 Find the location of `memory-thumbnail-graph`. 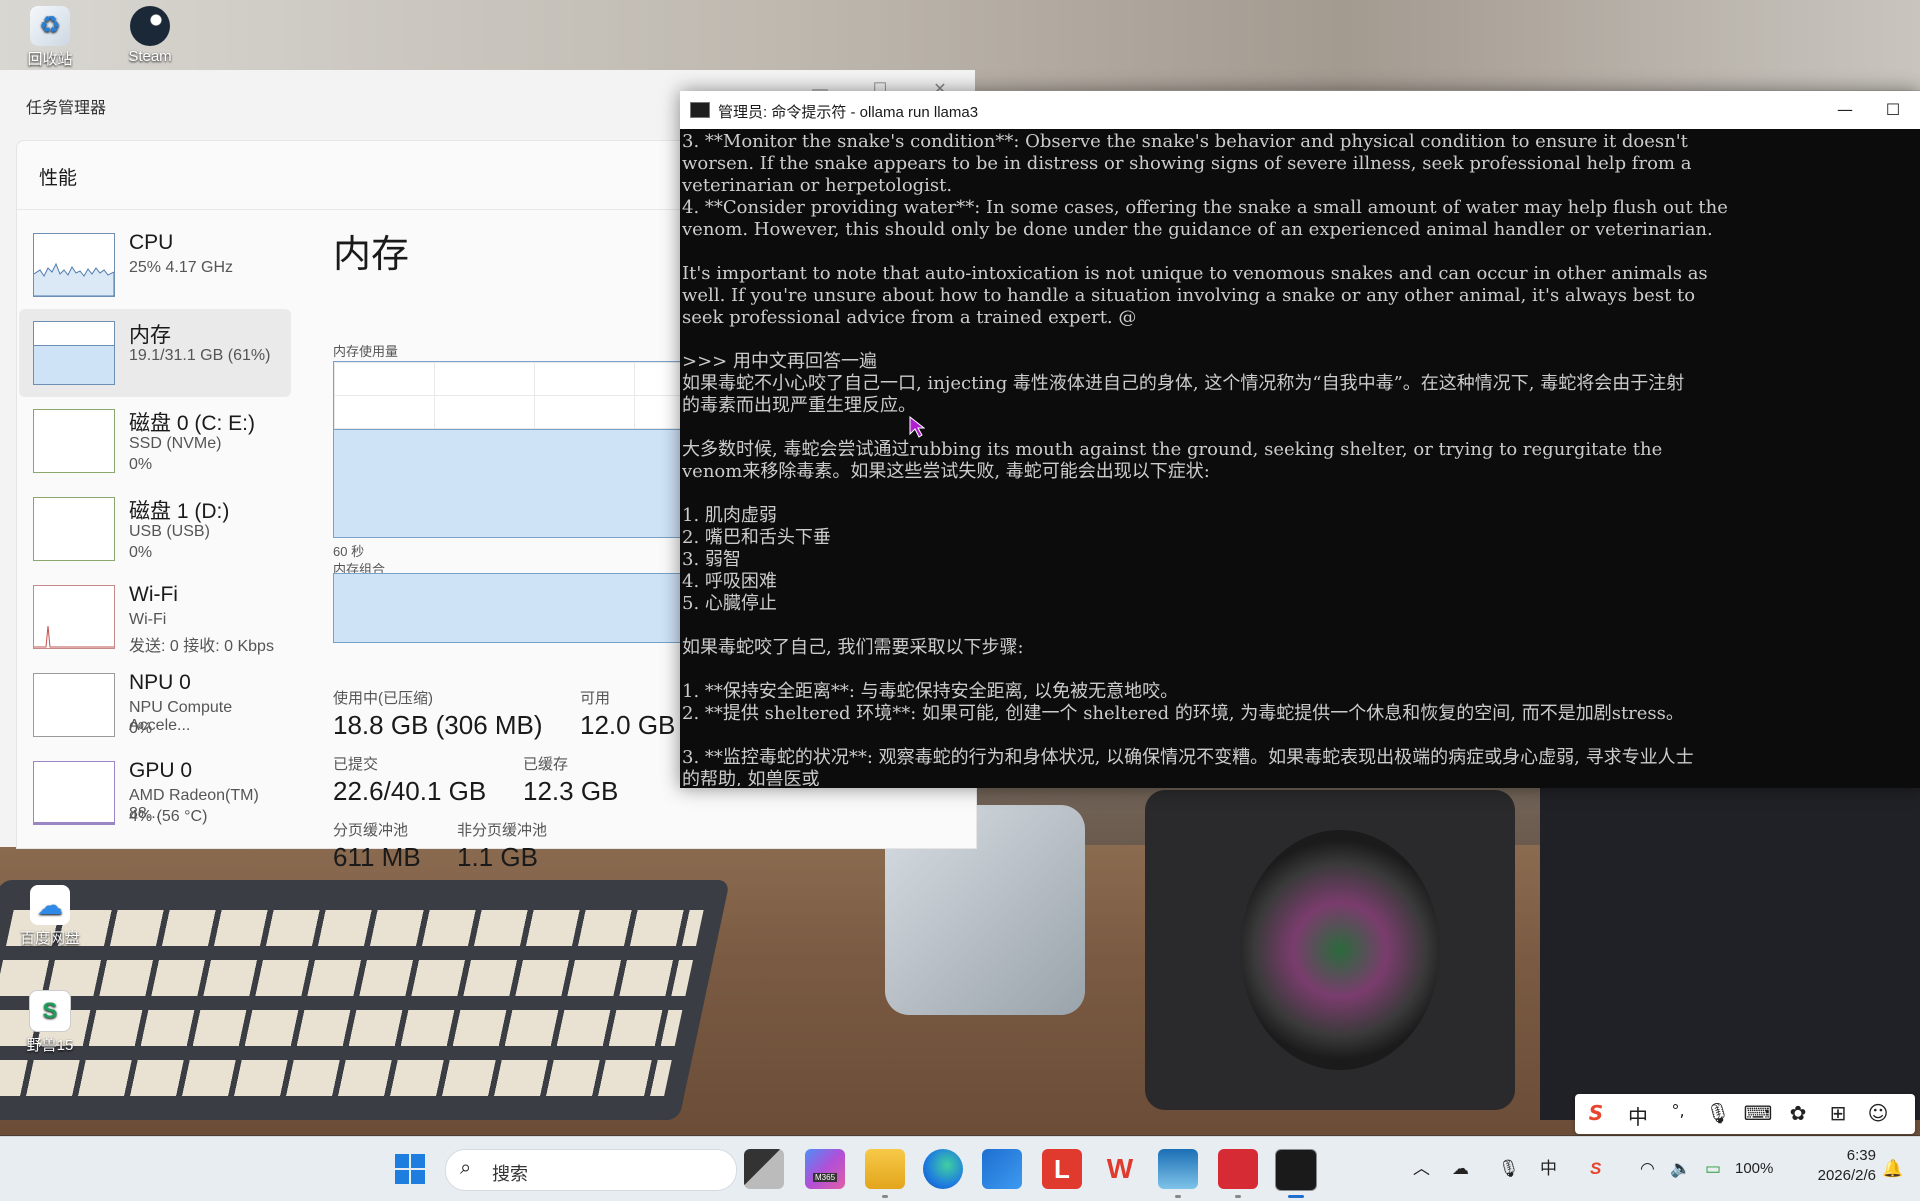

memory-thumbnail-graph is located at coordinates (74, 353).